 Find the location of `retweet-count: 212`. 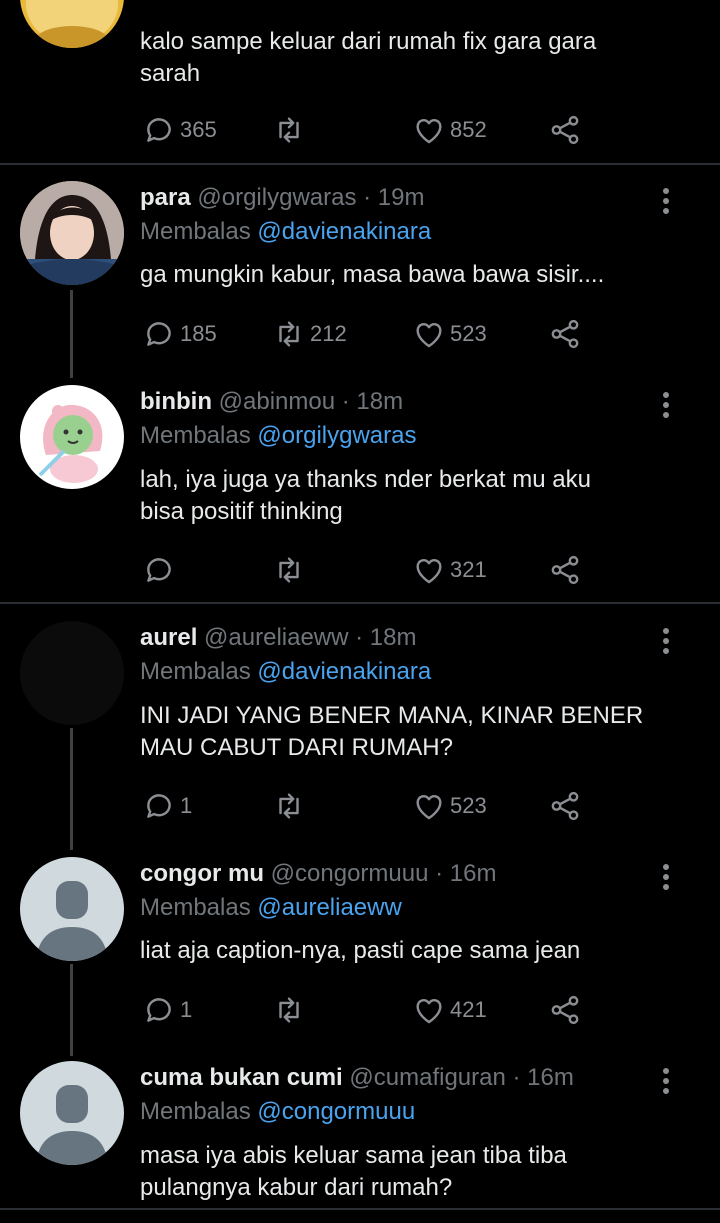

retweet-count: 212 is located at coordinates (328, 333).